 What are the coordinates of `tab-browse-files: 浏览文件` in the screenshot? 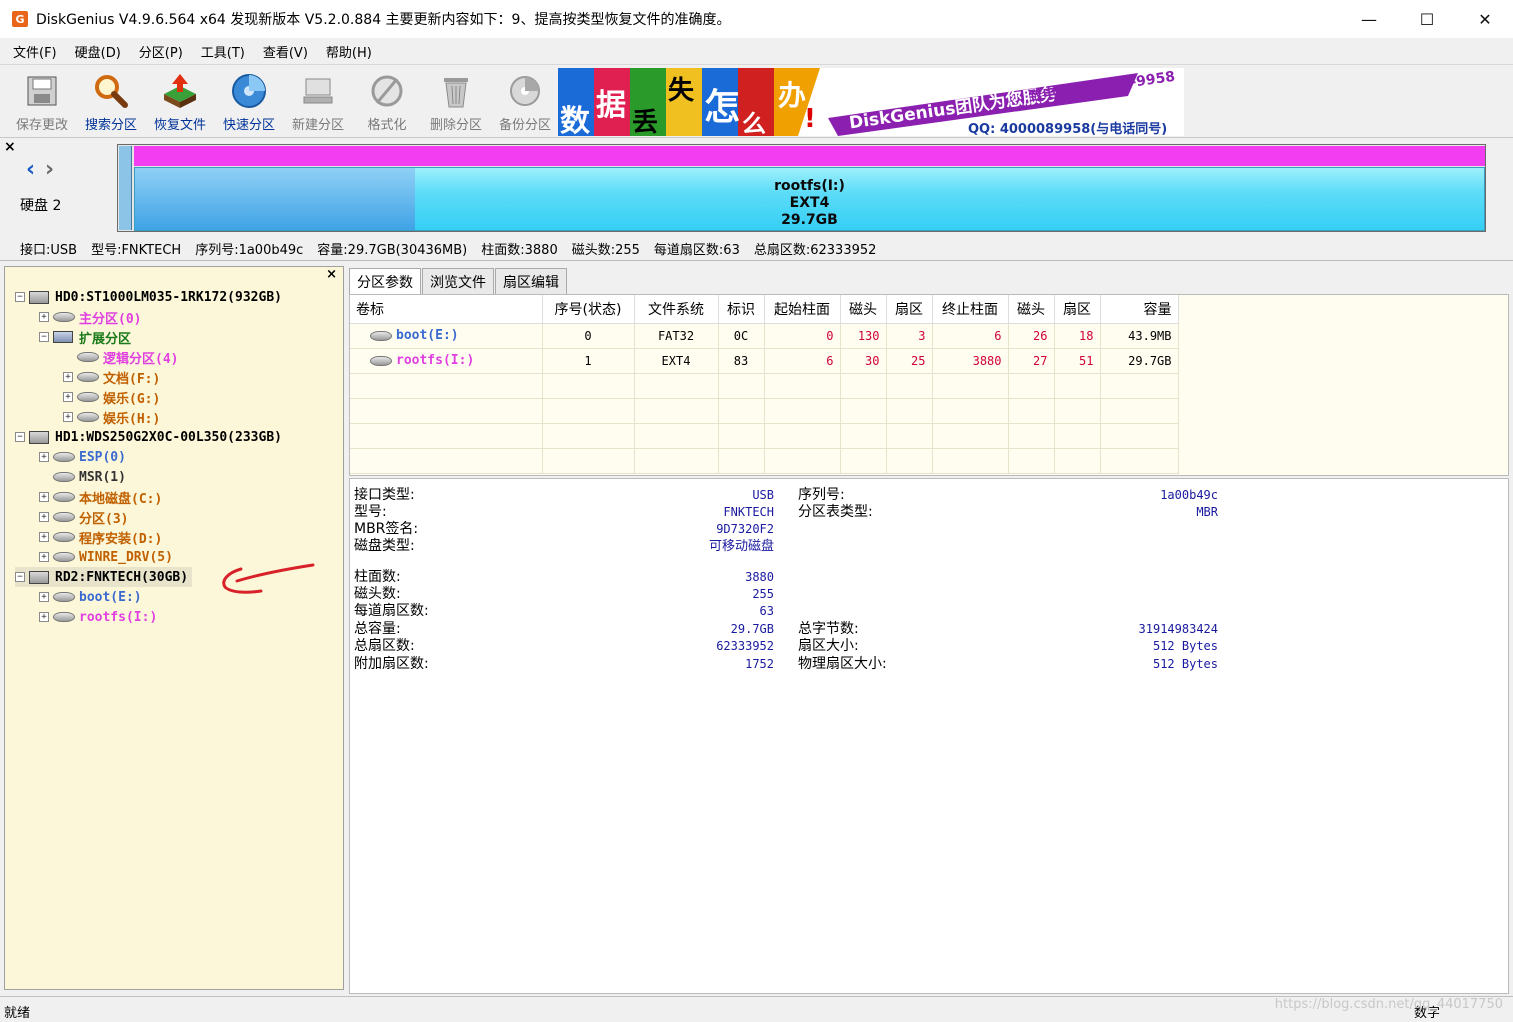 It's located at (458, 281).